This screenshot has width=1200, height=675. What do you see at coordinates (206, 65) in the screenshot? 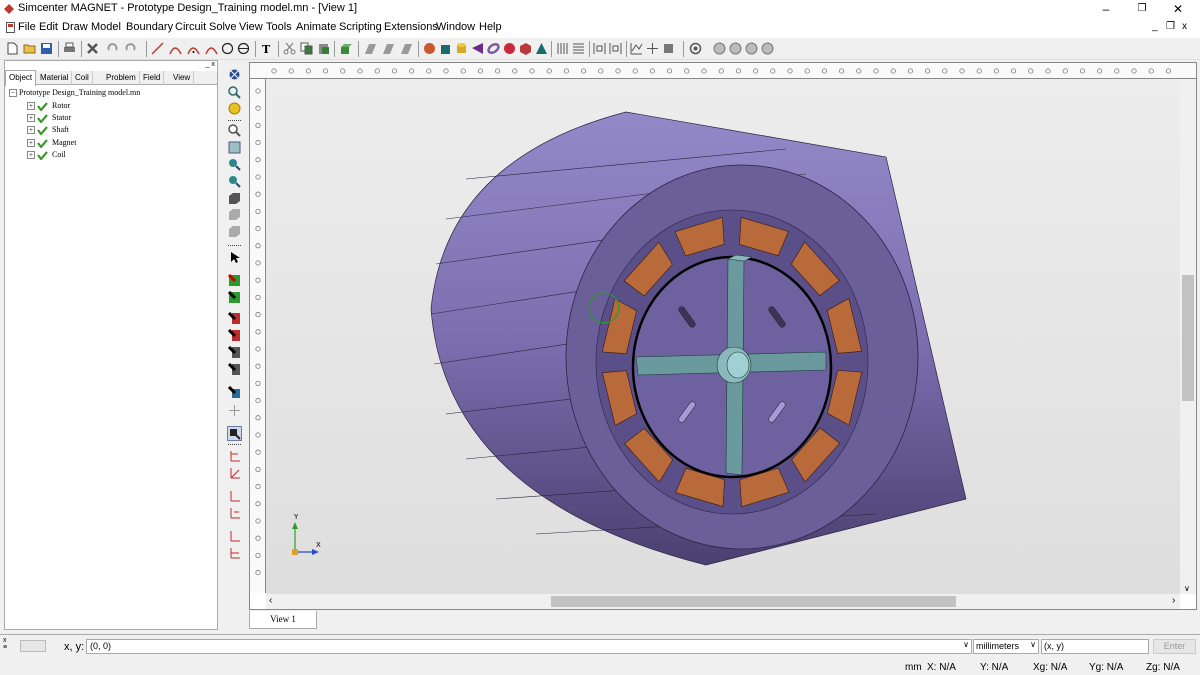
I see `panel-close-icon: _ x` at bounding box center [206, 65].